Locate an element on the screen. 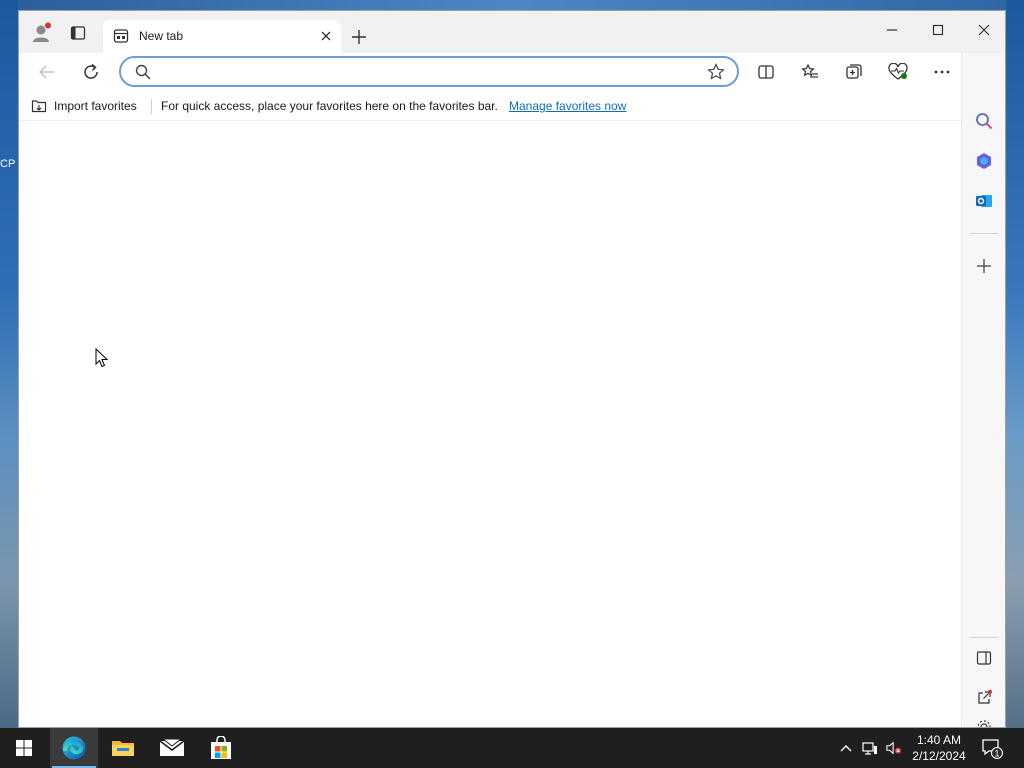 This screenshot has height=768, width=1024. gear-icon is located at coordinates (984, 723).